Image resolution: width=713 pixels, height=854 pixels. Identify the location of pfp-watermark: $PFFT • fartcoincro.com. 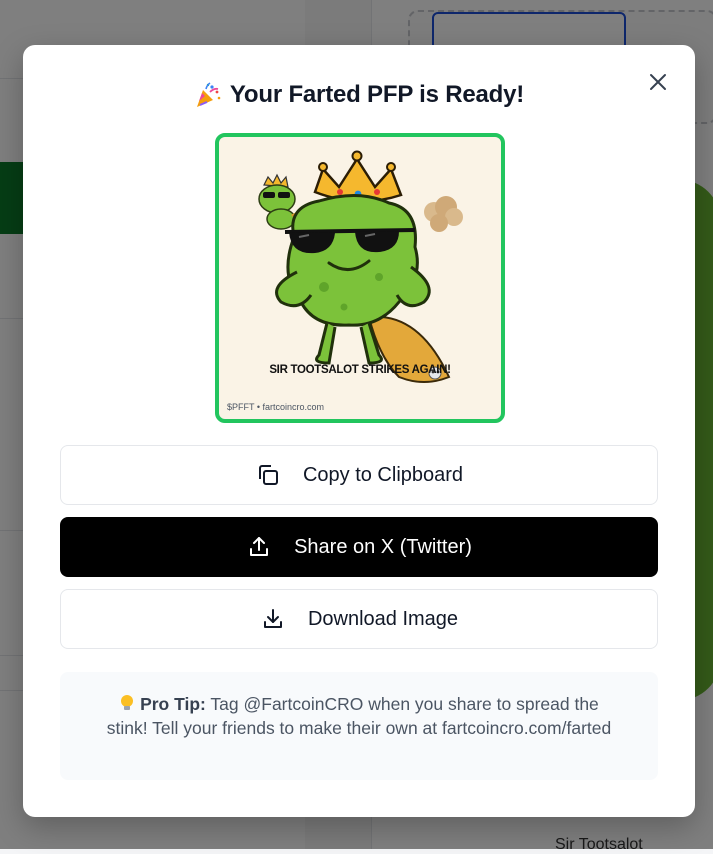
(276, 407).